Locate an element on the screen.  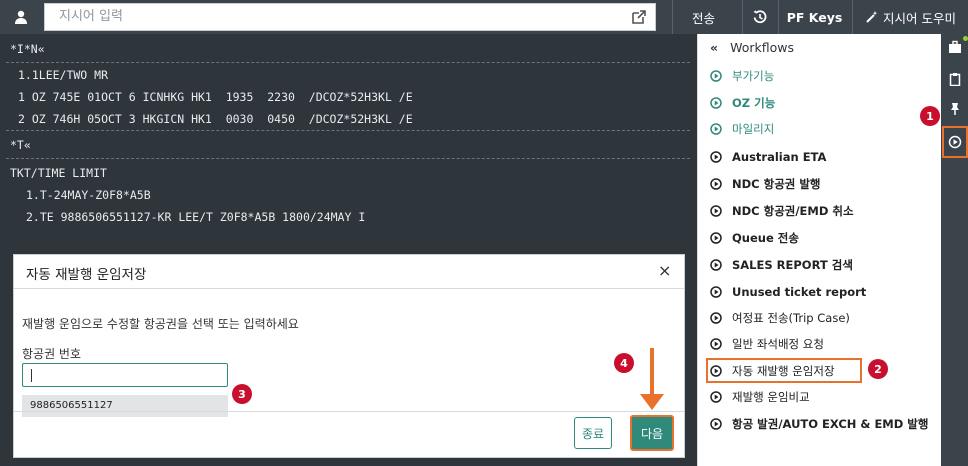
command-toolbar: 지시어 입력 전송 PF Keys 지시어 도우미 is located at coordinates (484, 17).